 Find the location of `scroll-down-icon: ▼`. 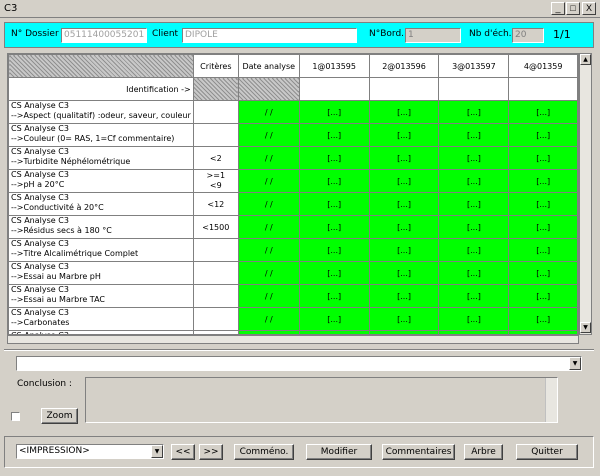

scroll-down-icon: ▼ is located at coordinates (585, 327).